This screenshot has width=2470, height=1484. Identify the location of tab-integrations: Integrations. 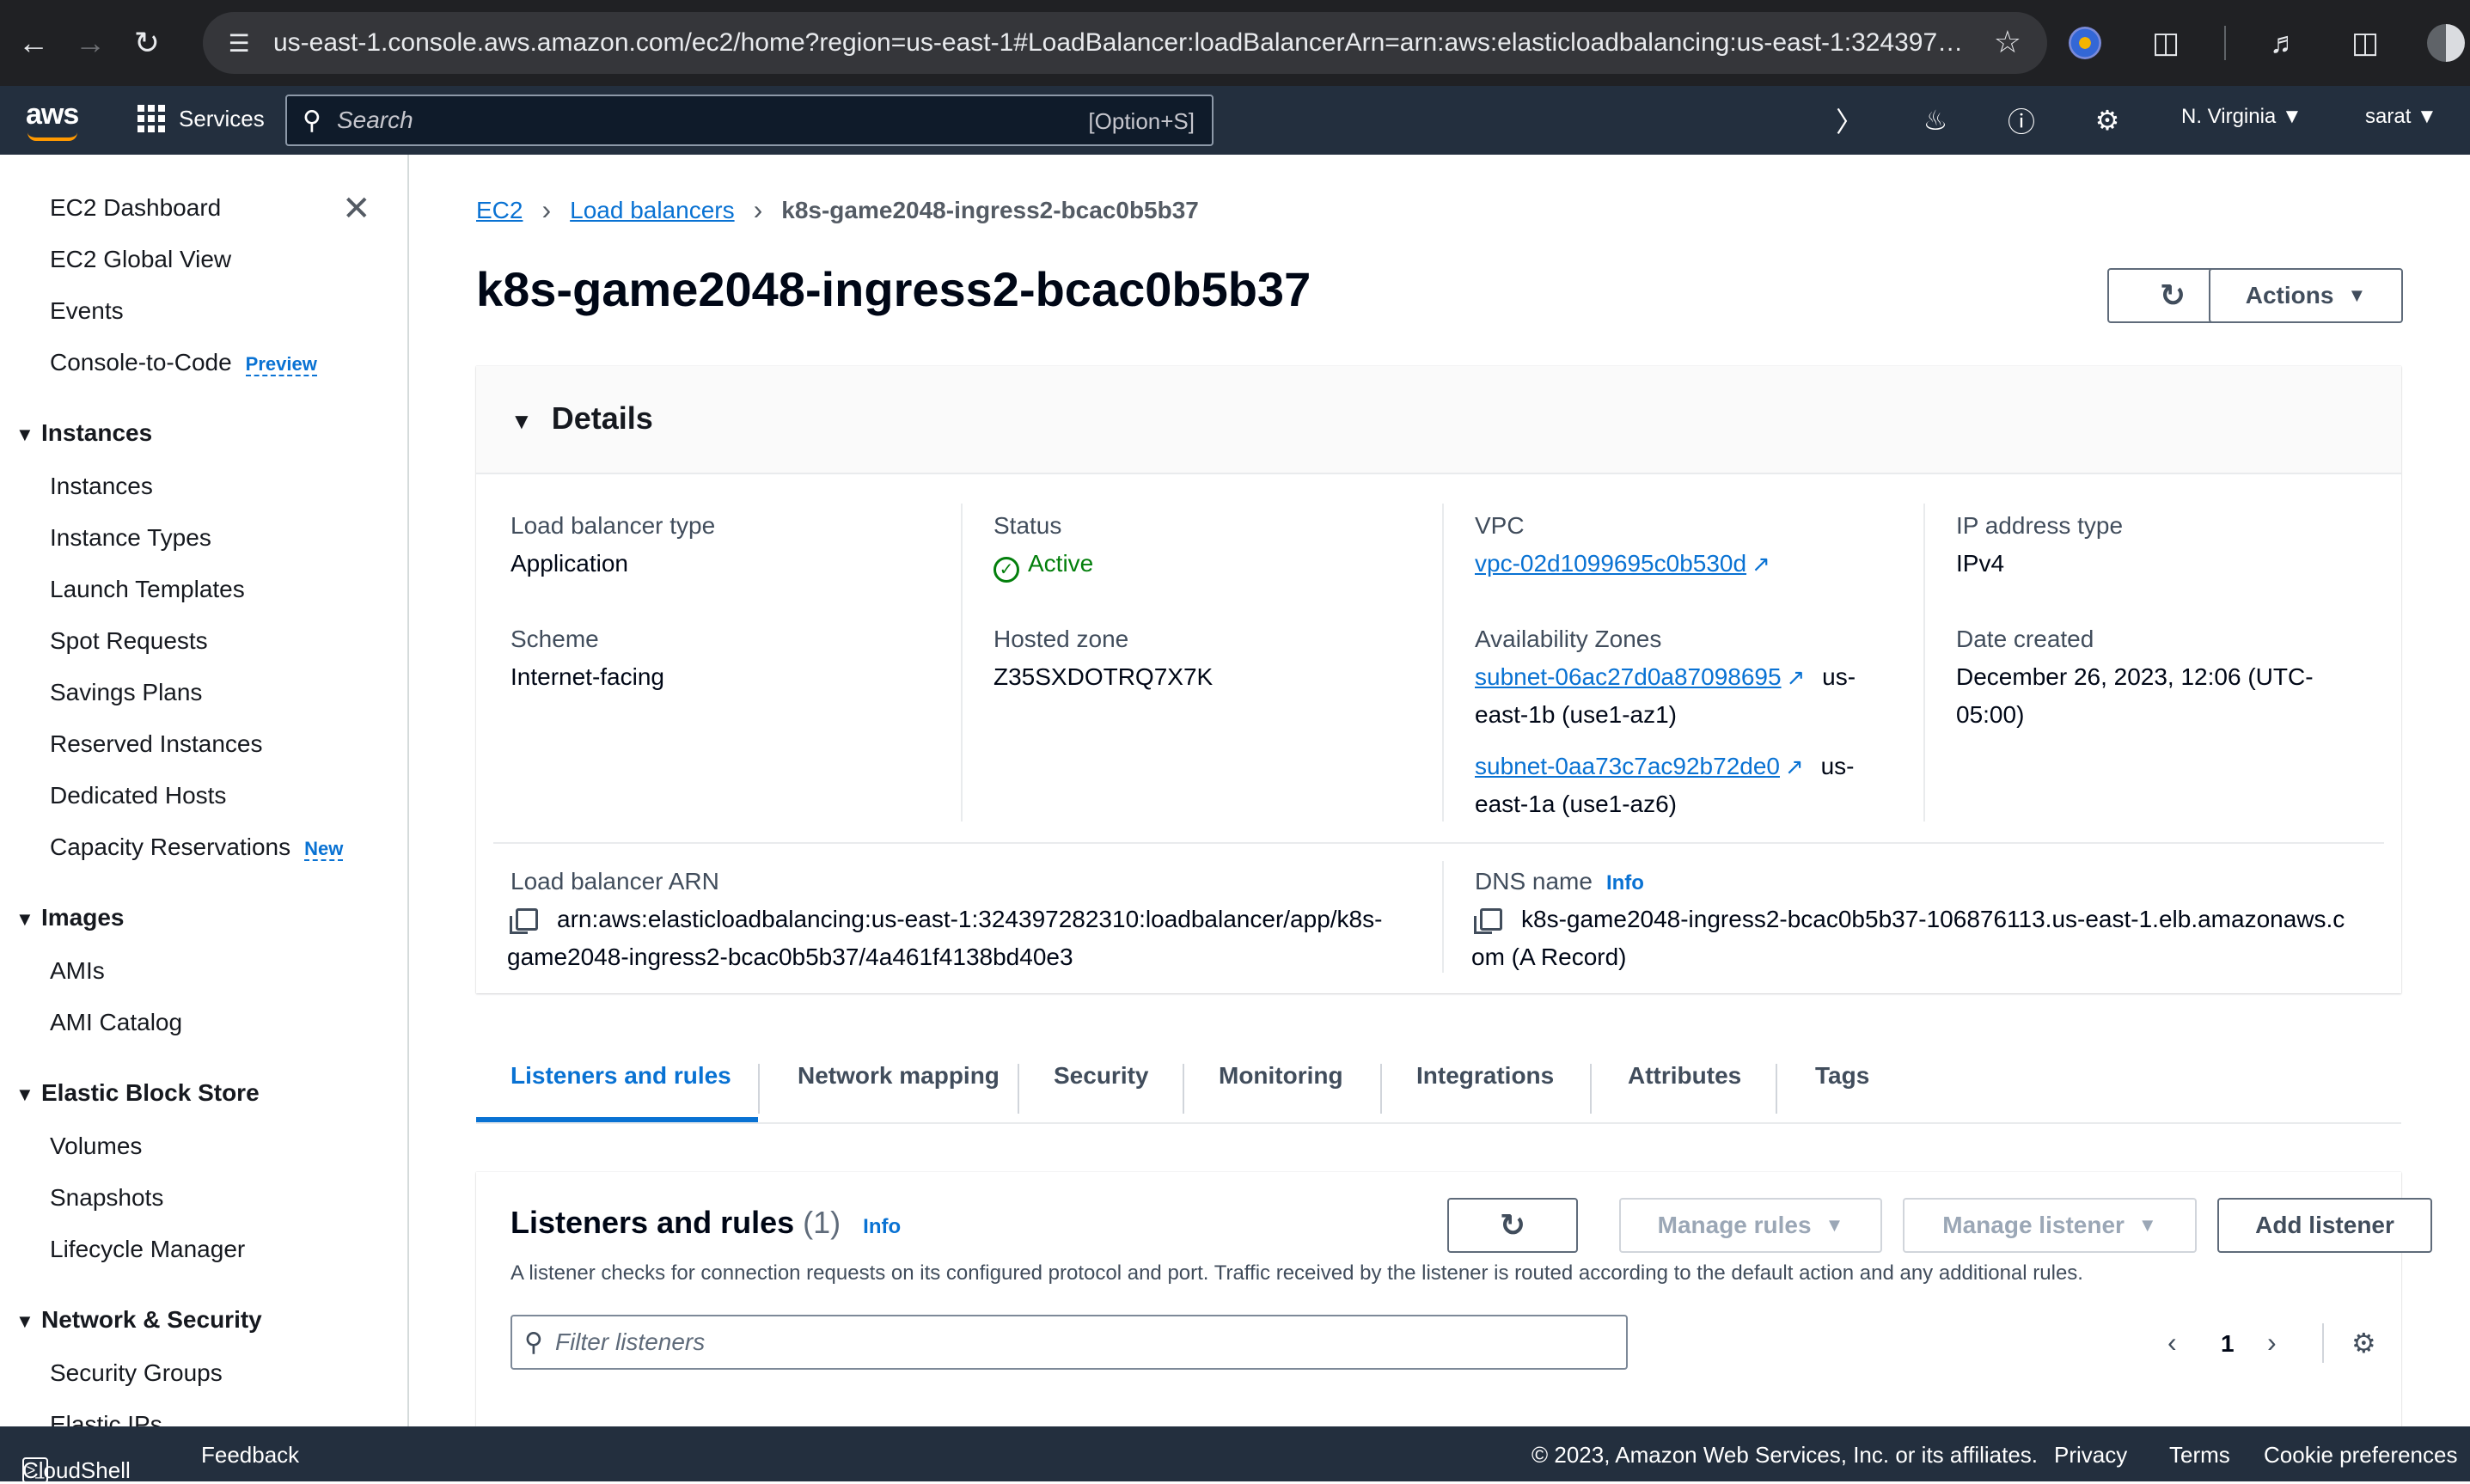
(1485, 1076).